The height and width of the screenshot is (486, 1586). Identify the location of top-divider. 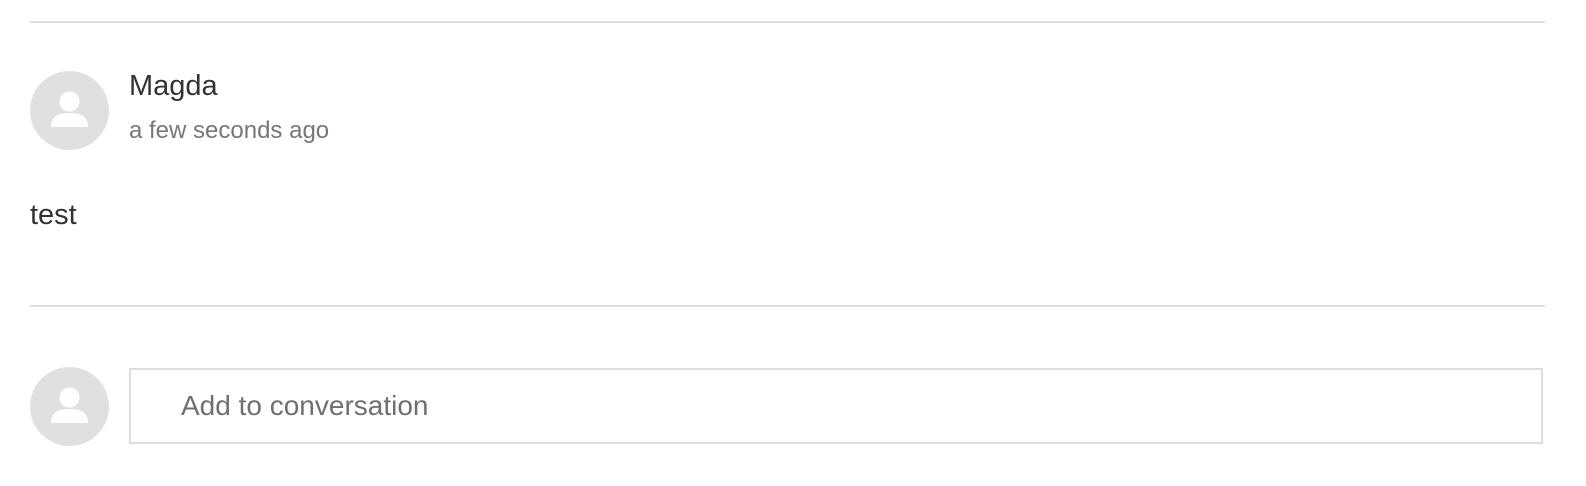
(787, 22).